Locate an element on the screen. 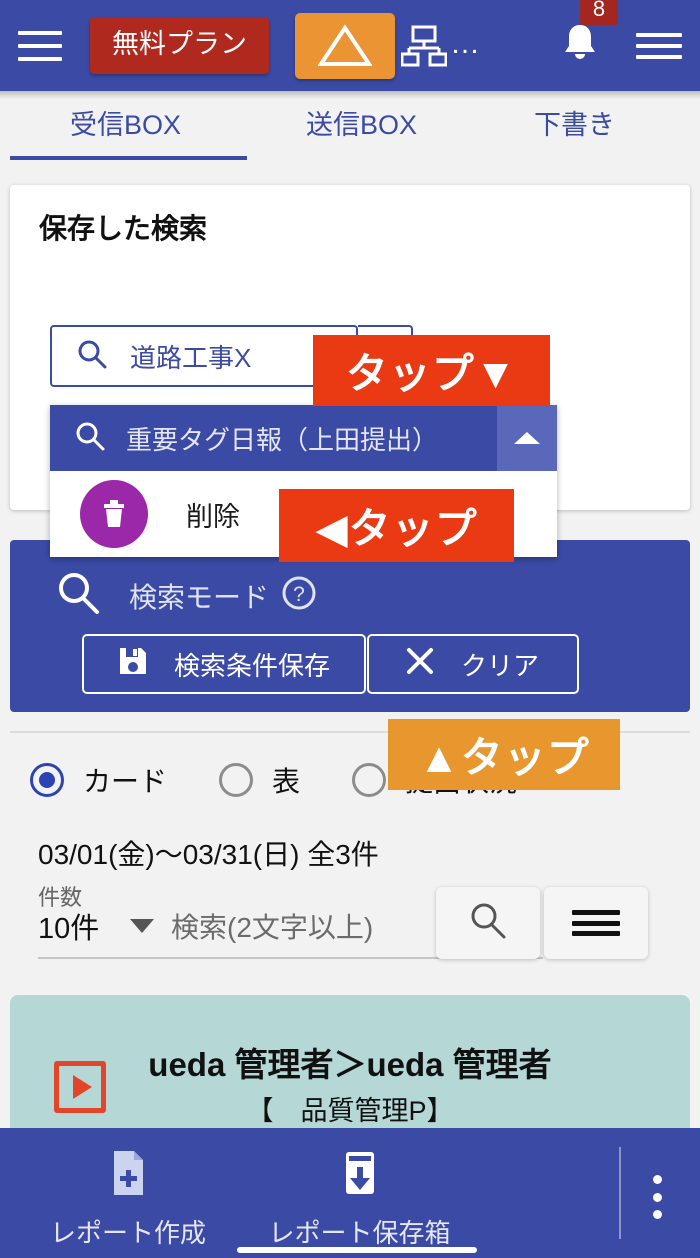  help-circle-icon: ? is located at coordinates (299, 595).